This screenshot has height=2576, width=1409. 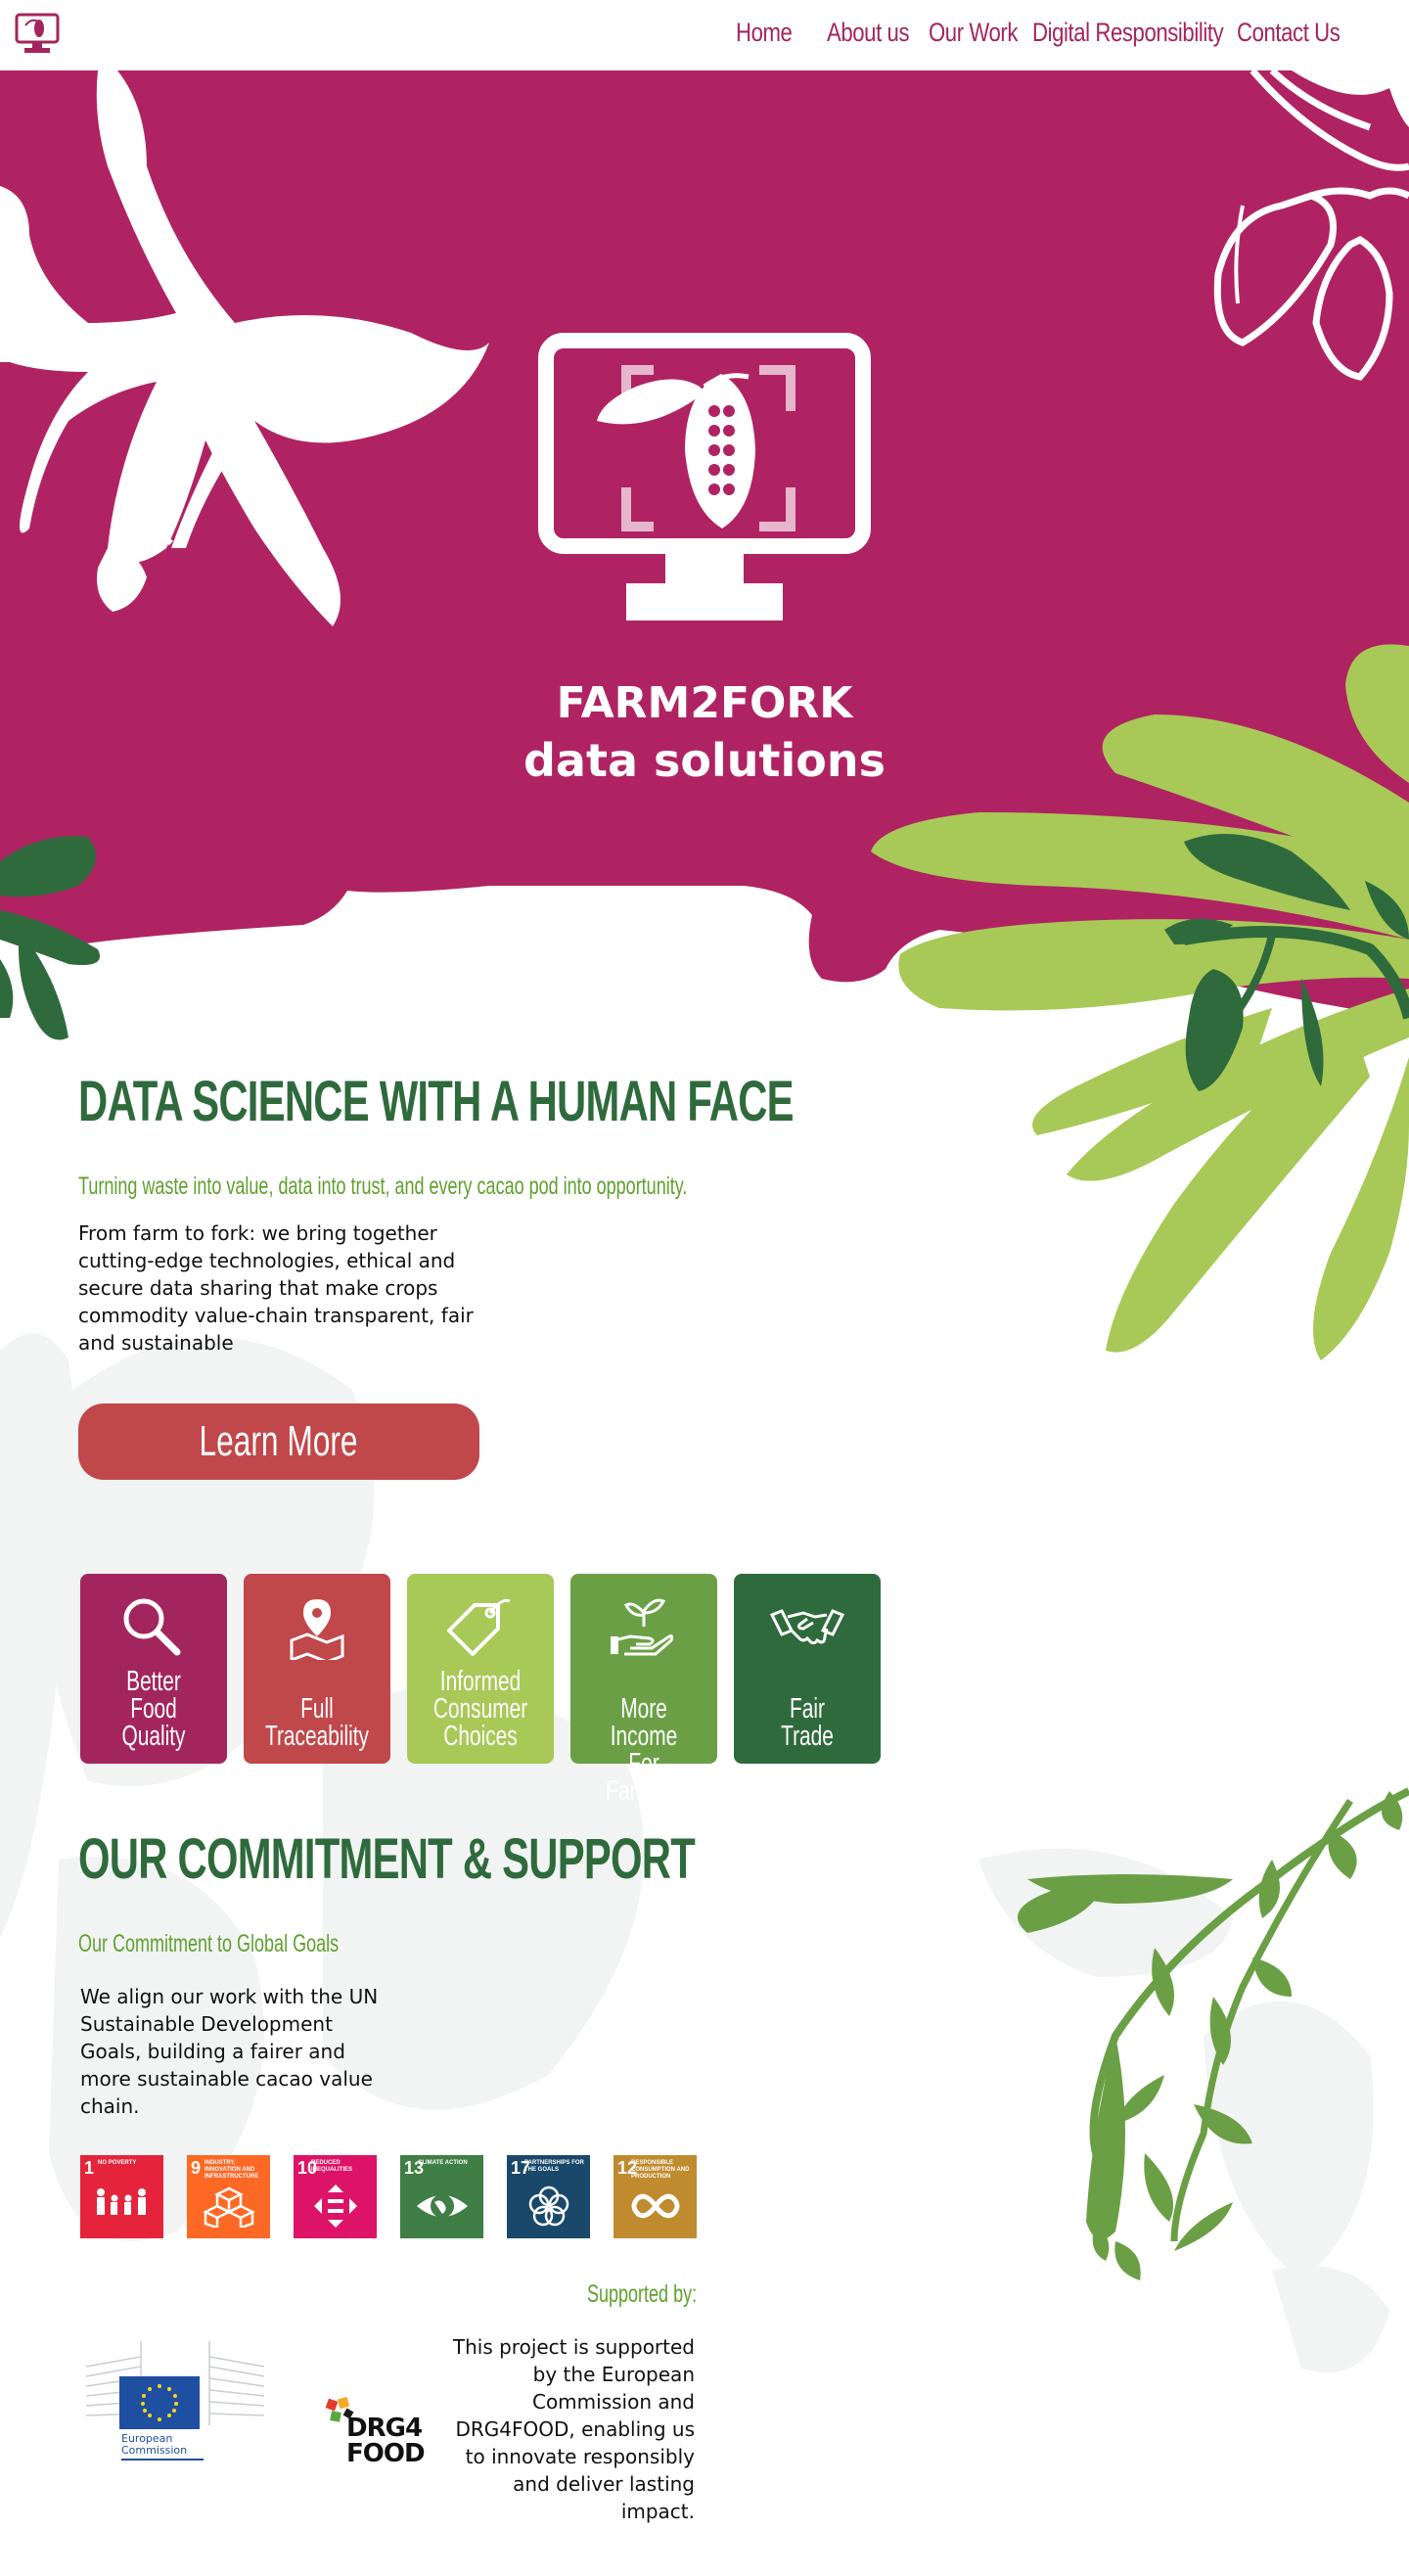 I want to click on sdg-badge-10: 10 REDUCED INEQUALITIES, so click(x=335, y=2196).